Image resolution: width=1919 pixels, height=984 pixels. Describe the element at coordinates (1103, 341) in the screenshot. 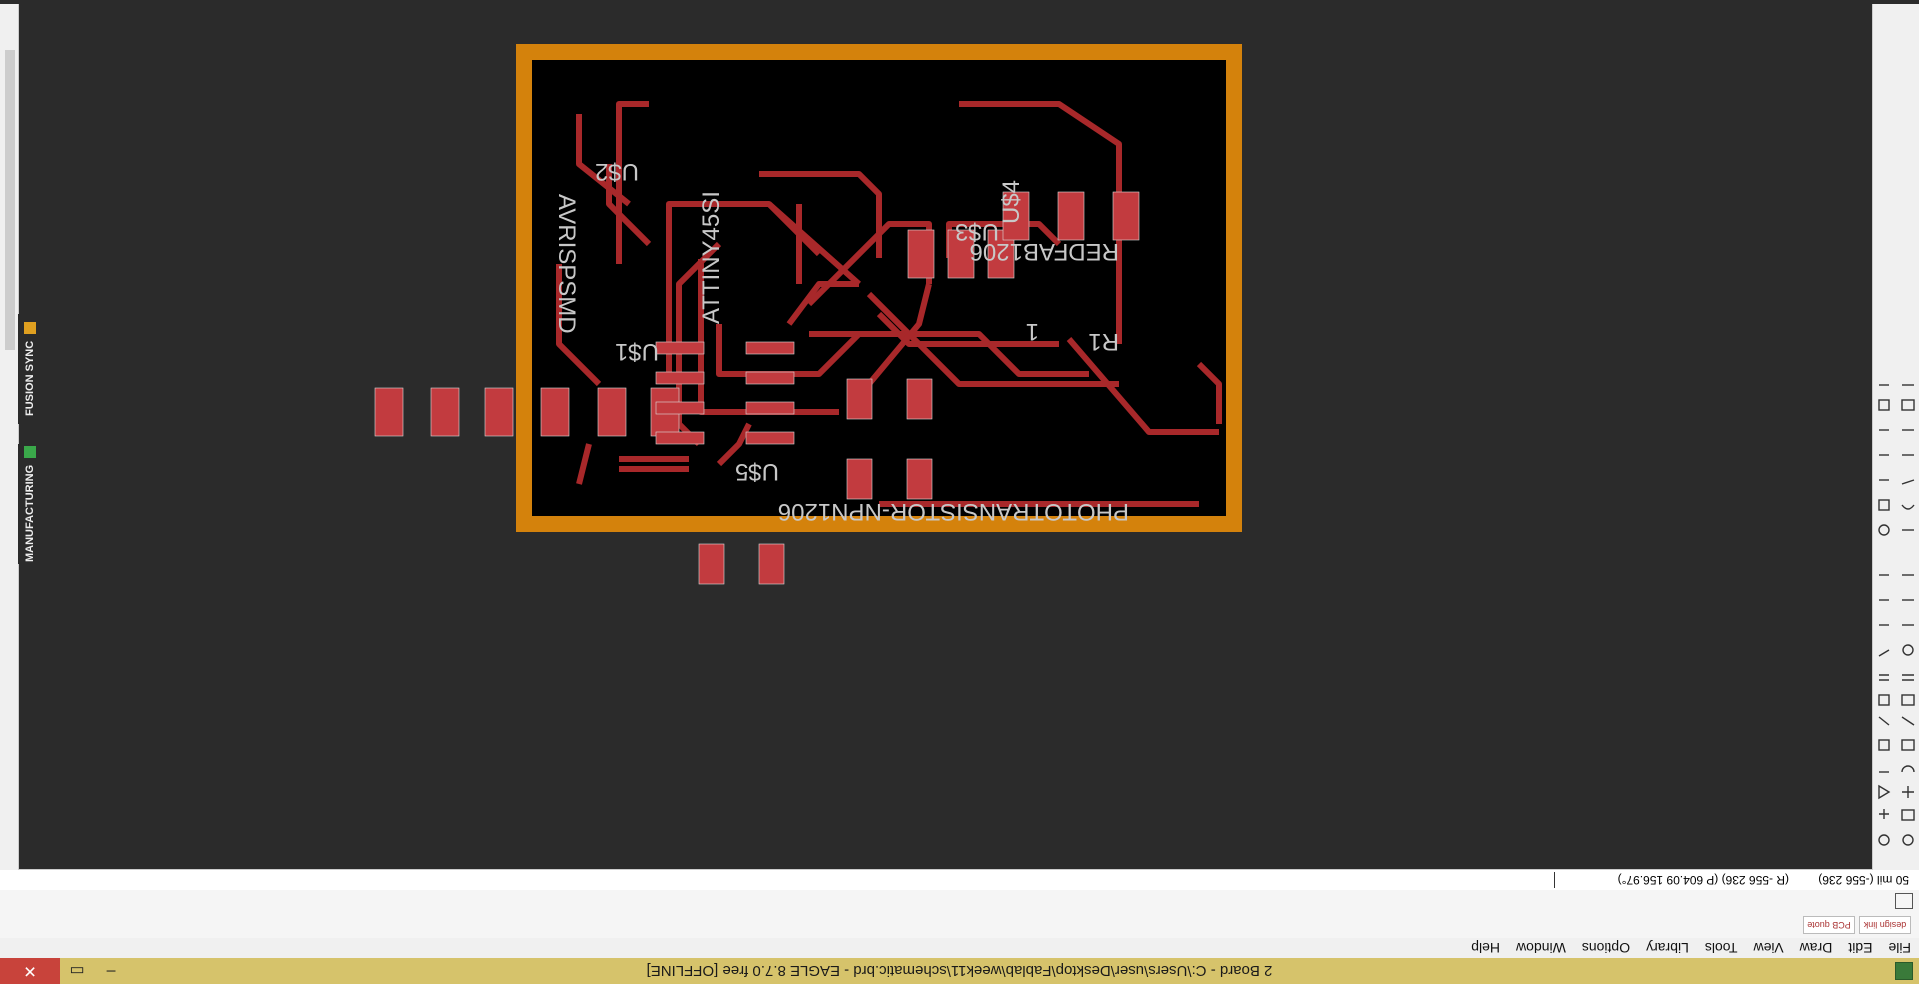

I see `label-r1: R1` at that location.